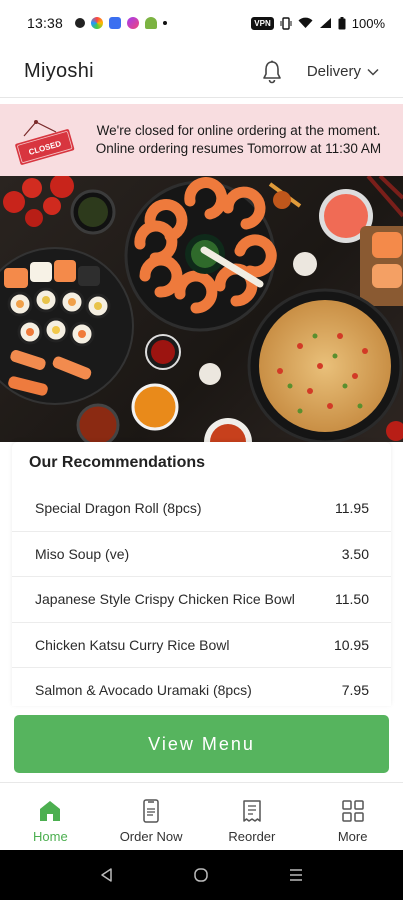 The height and width of the screenshot is (900, 403). What do you see at coordinates (143, 690) in the screenshot?
I see `recommendation-name: Salmon & Avocado Uramaki (8pcs)` at bounding box center [143, 690].